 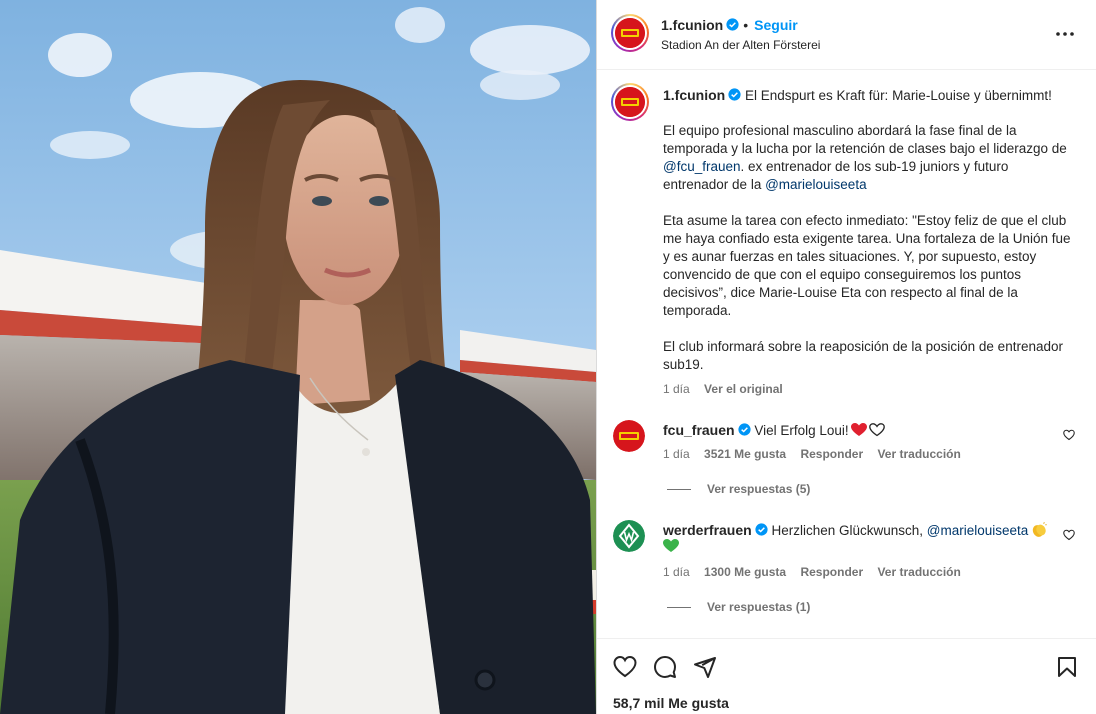 I want to click on caption-meta: 1 día Ver el original, so click(x=728, y=389).